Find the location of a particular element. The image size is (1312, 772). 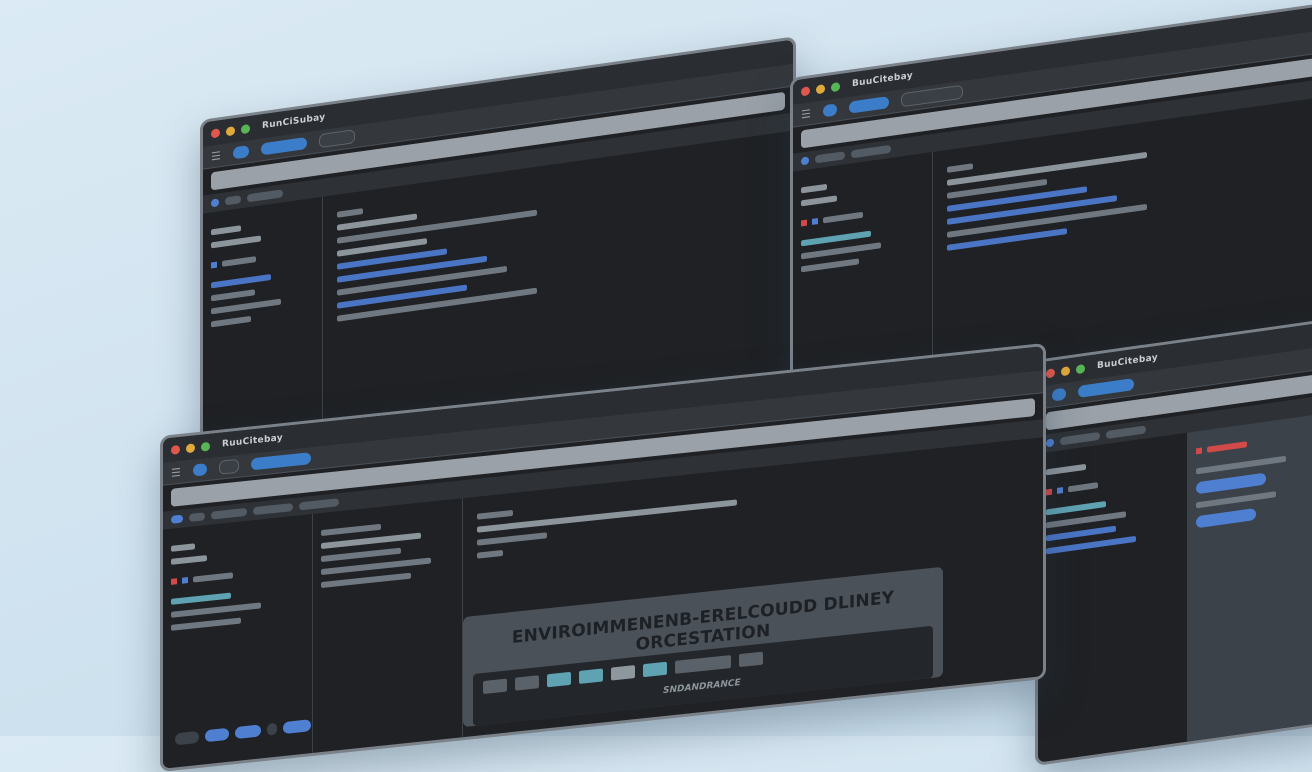

editor-body is located at coordinates (1175, 588).